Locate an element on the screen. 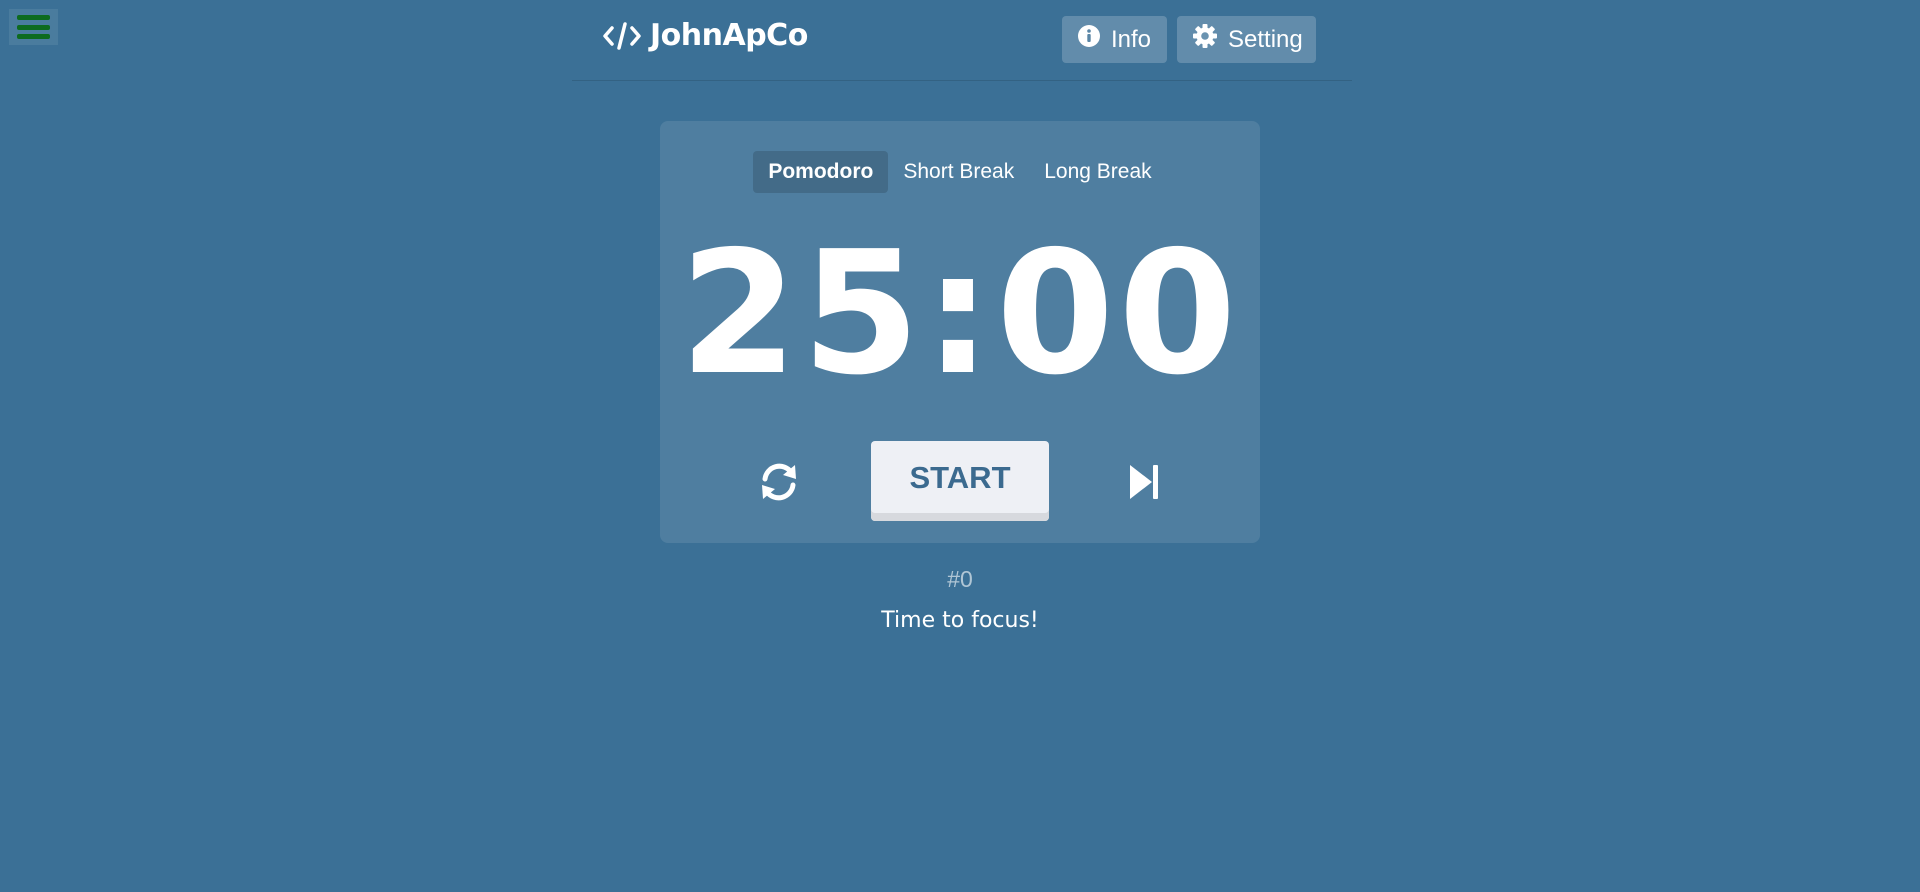 The image size is (1920, 892). reset-button is located at coordinates (779, 482).